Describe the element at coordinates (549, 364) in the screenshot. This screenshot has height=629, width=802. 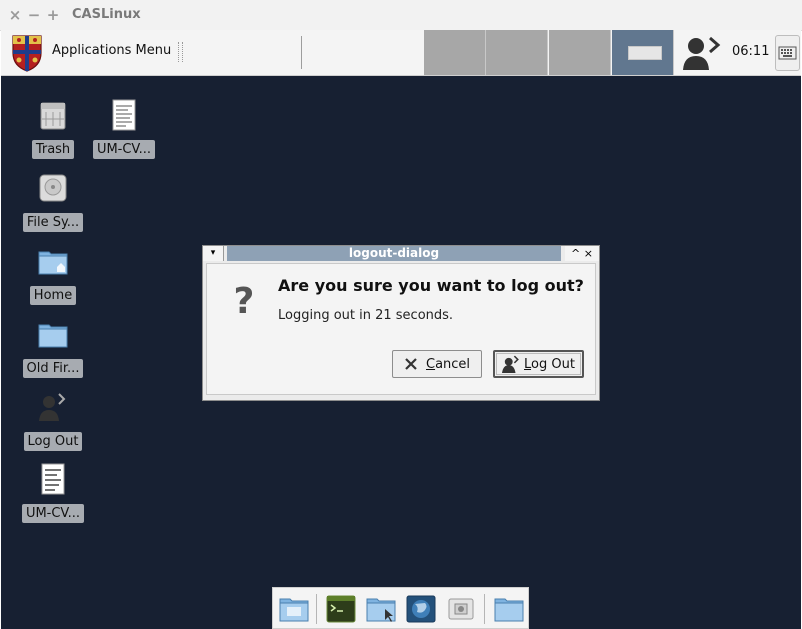
I see `log-out-button-label: Log Out` at that location.